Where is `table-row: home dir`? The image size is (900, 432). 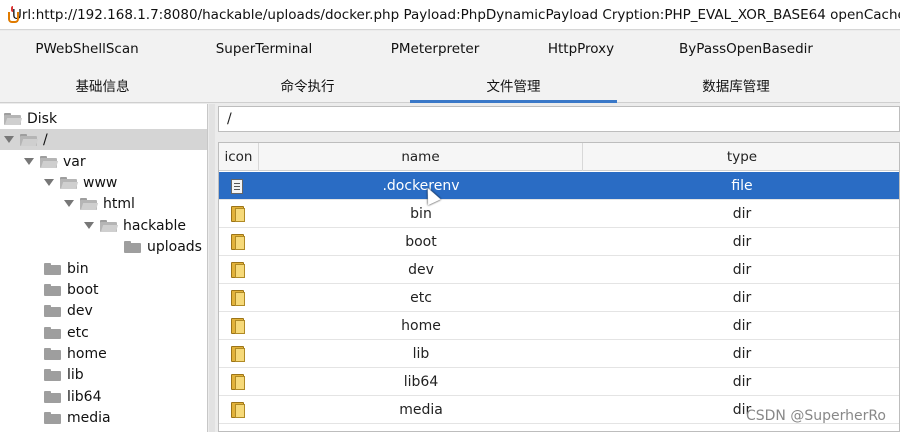 table-row: home dir is located at coordinates (559, 326).